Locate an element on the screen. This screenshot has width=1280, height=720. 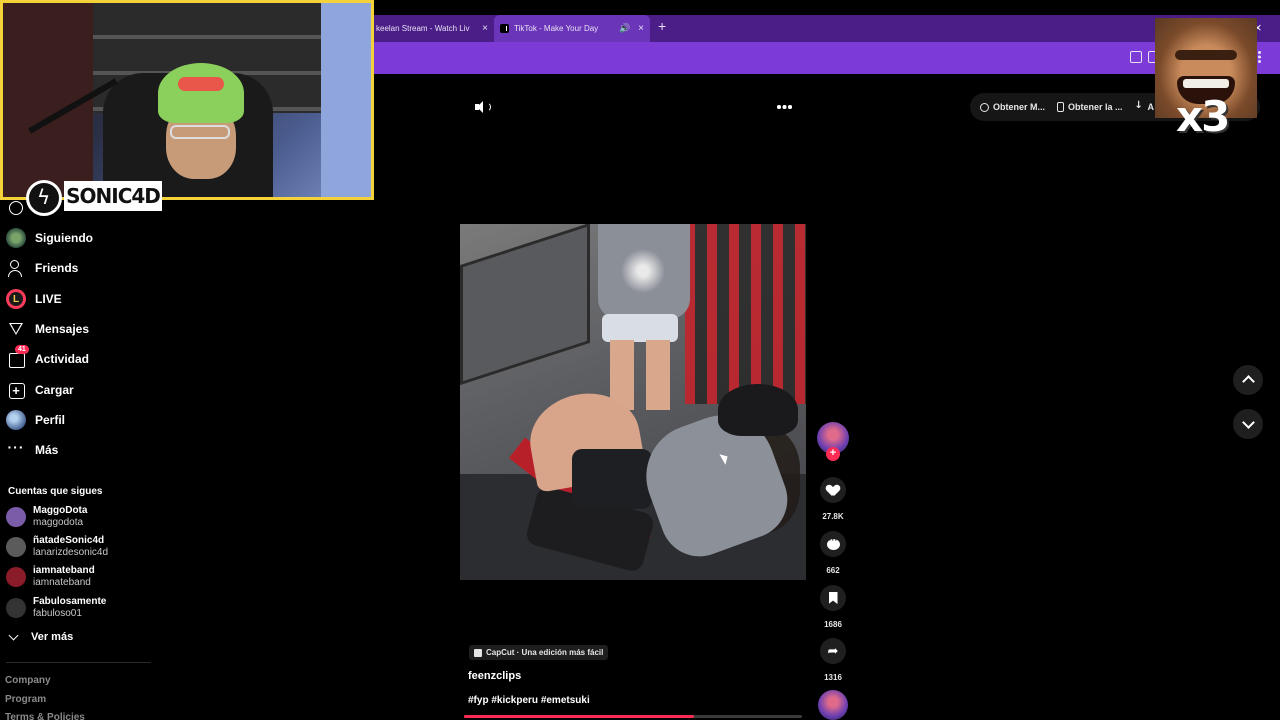
following-icon is located at coordinates (16, 238).